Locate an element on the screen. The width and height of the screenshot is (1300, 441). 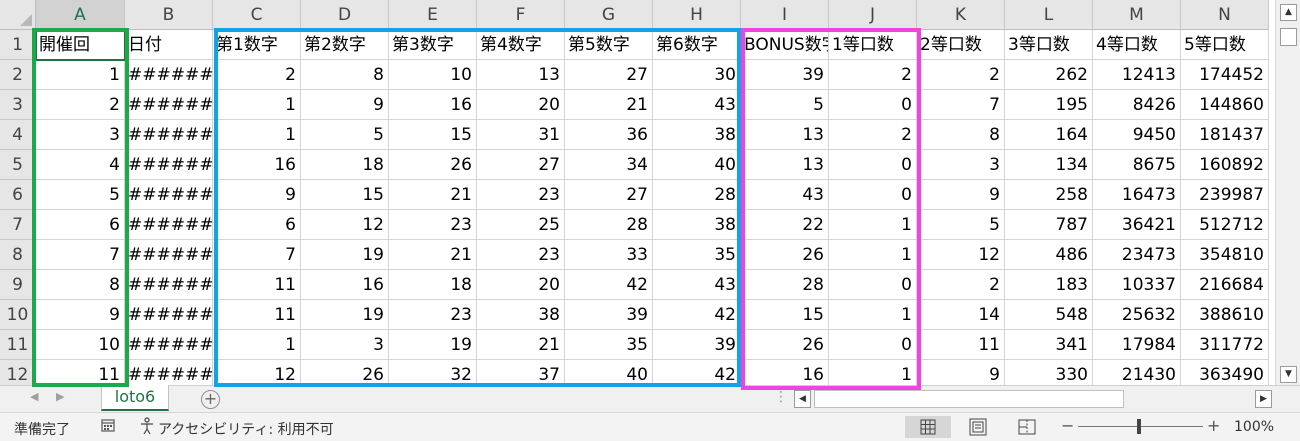
column-header-c: C is located at coordinates (257, 15).